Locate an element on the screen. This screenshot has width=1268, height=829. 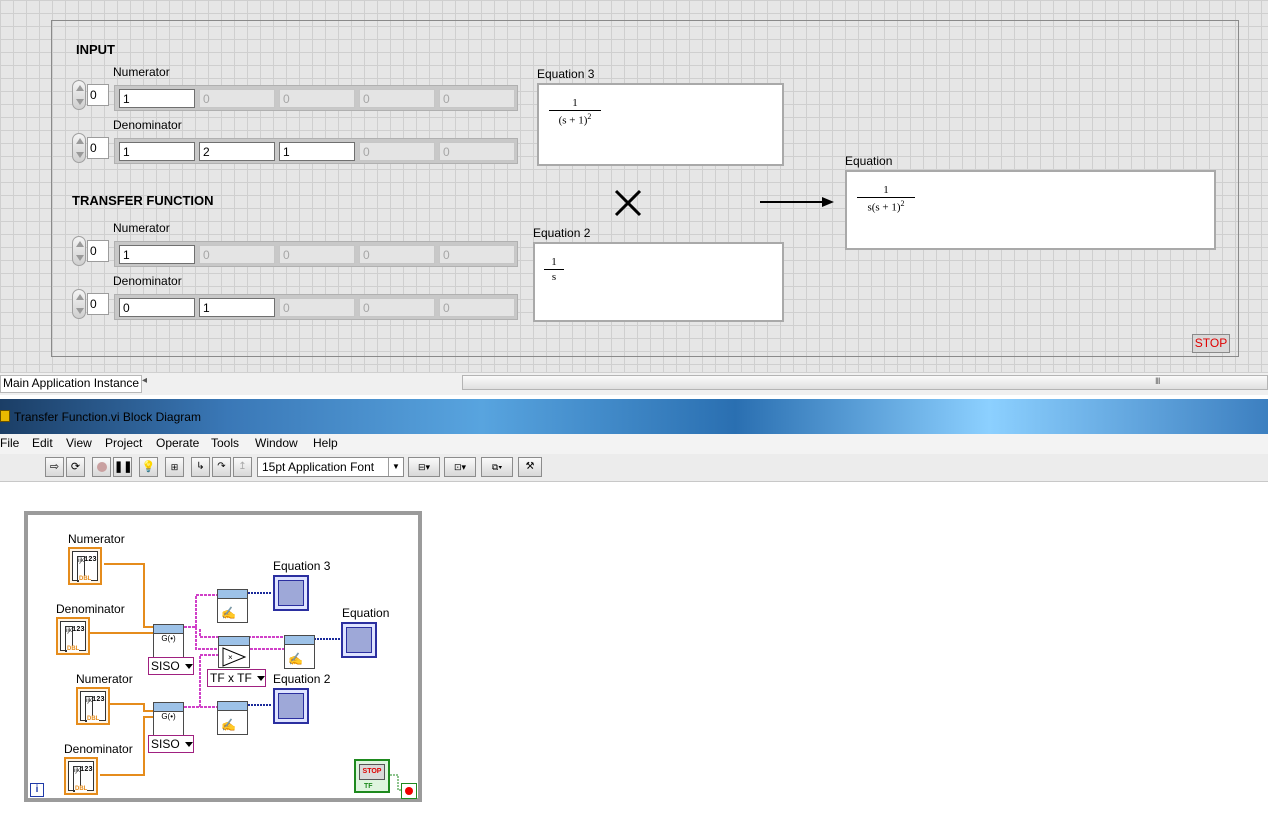
tf-x-tf-select: TF x TF is located at coordinates (236, 678).